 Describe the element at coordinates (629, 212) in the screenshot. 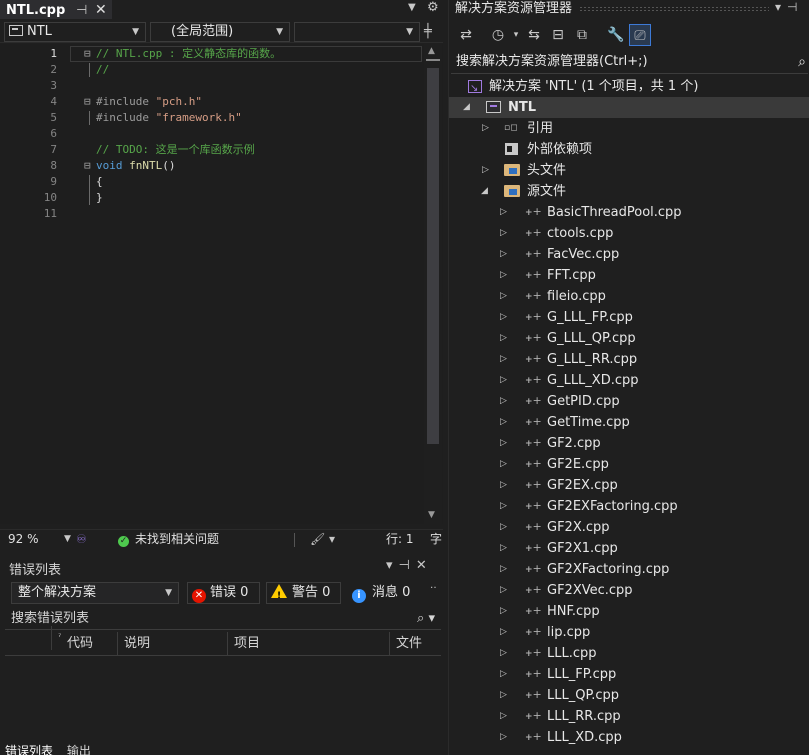

I see `tree-node-source-file: ▷ ++ BasicThreadPool.cpp` at that location.